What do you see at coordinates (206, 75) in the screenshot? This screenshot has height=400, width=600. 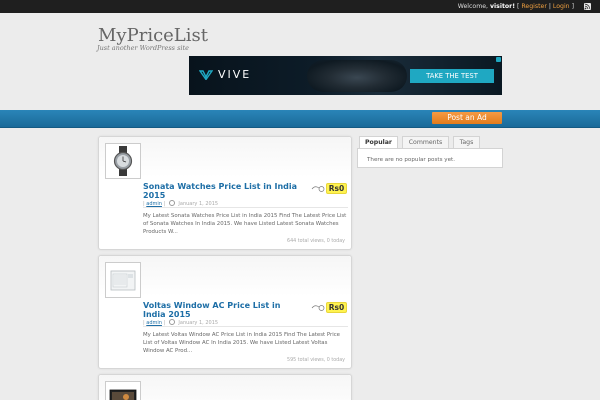 I see `vive-logo-icon` at bounding box center [206, 75].